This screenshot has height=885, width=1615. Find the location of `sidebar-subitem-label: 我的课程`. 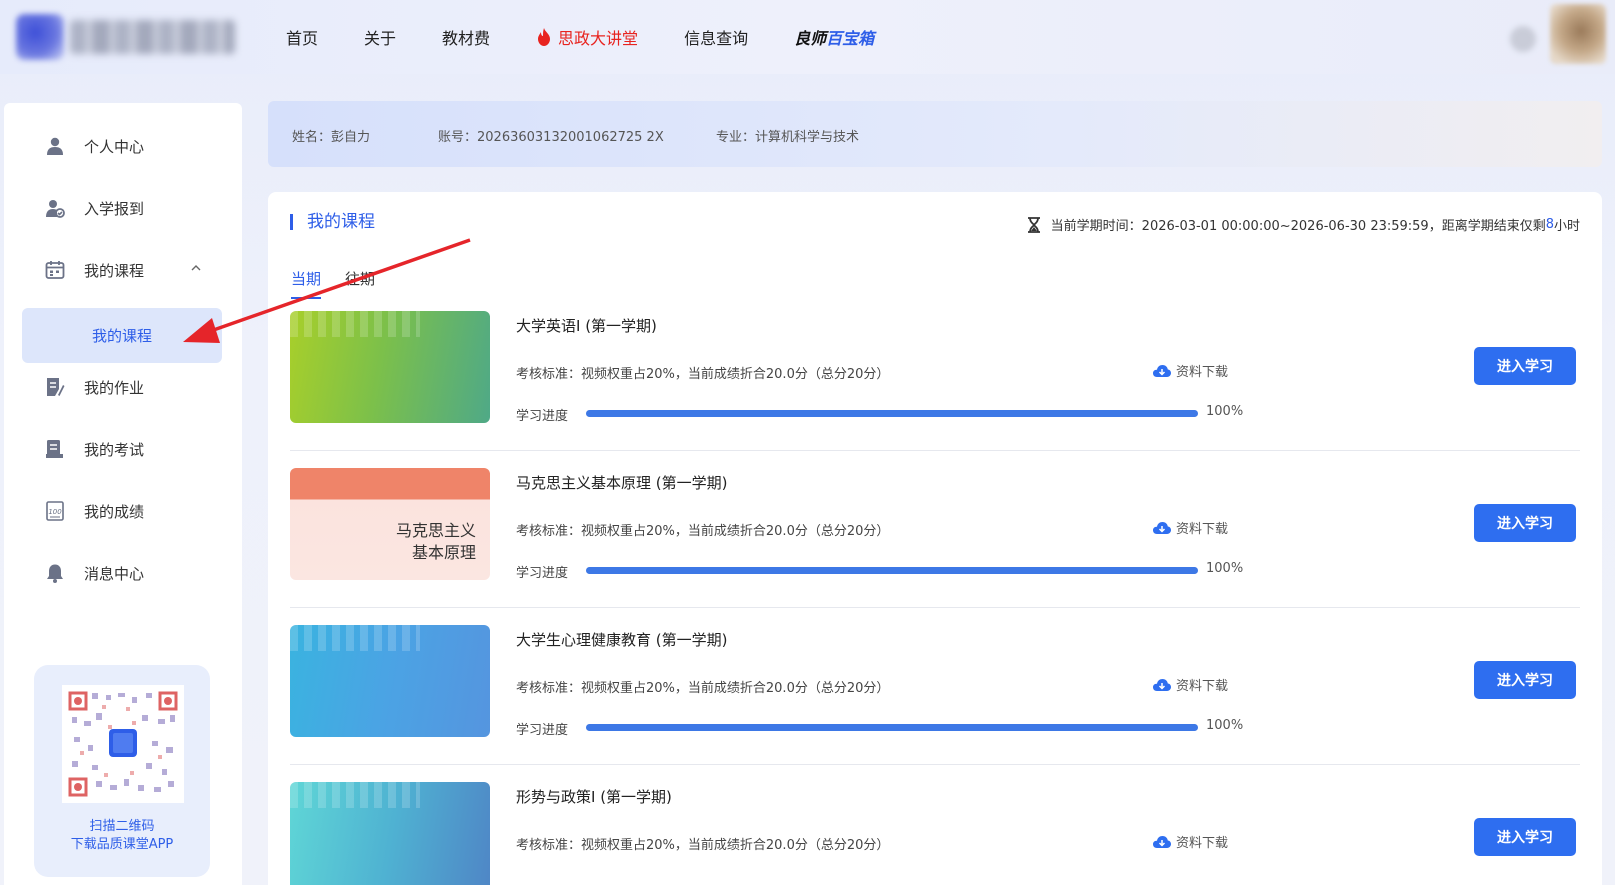

sidebar-subitem-label: 我的课程 is located at coordinates (122, 336).